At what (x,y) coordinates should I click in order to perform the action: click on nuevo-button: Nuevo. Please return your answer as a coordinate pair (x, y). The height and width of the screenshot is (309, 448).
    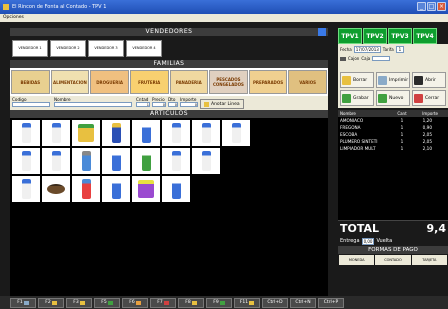
    Looking at the image, I should click on (393, 98).